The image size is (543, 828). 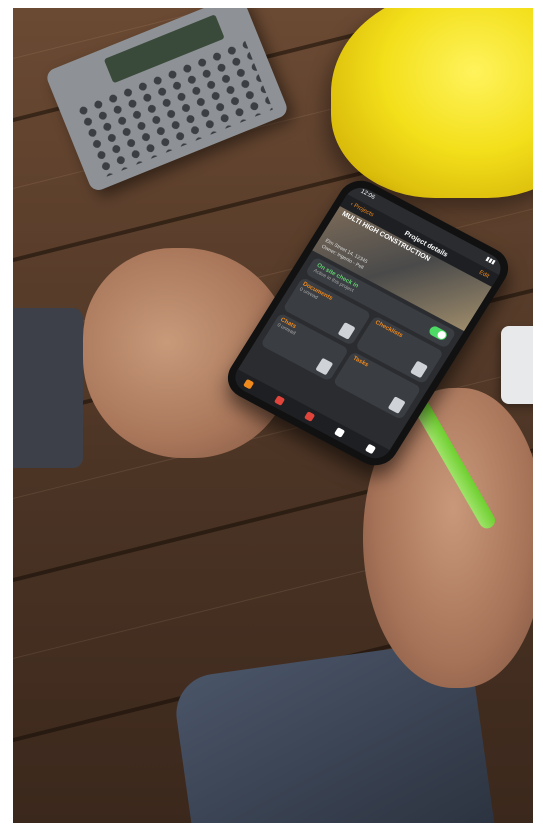 I want to click on profile-icon, so click(x=370, y=449).